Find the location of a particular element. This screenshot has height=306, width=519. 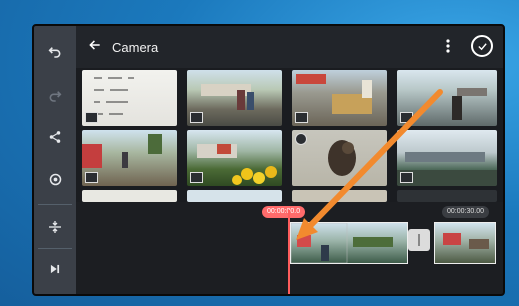

skip-to-end-icon is located at coordinates (55, 269).